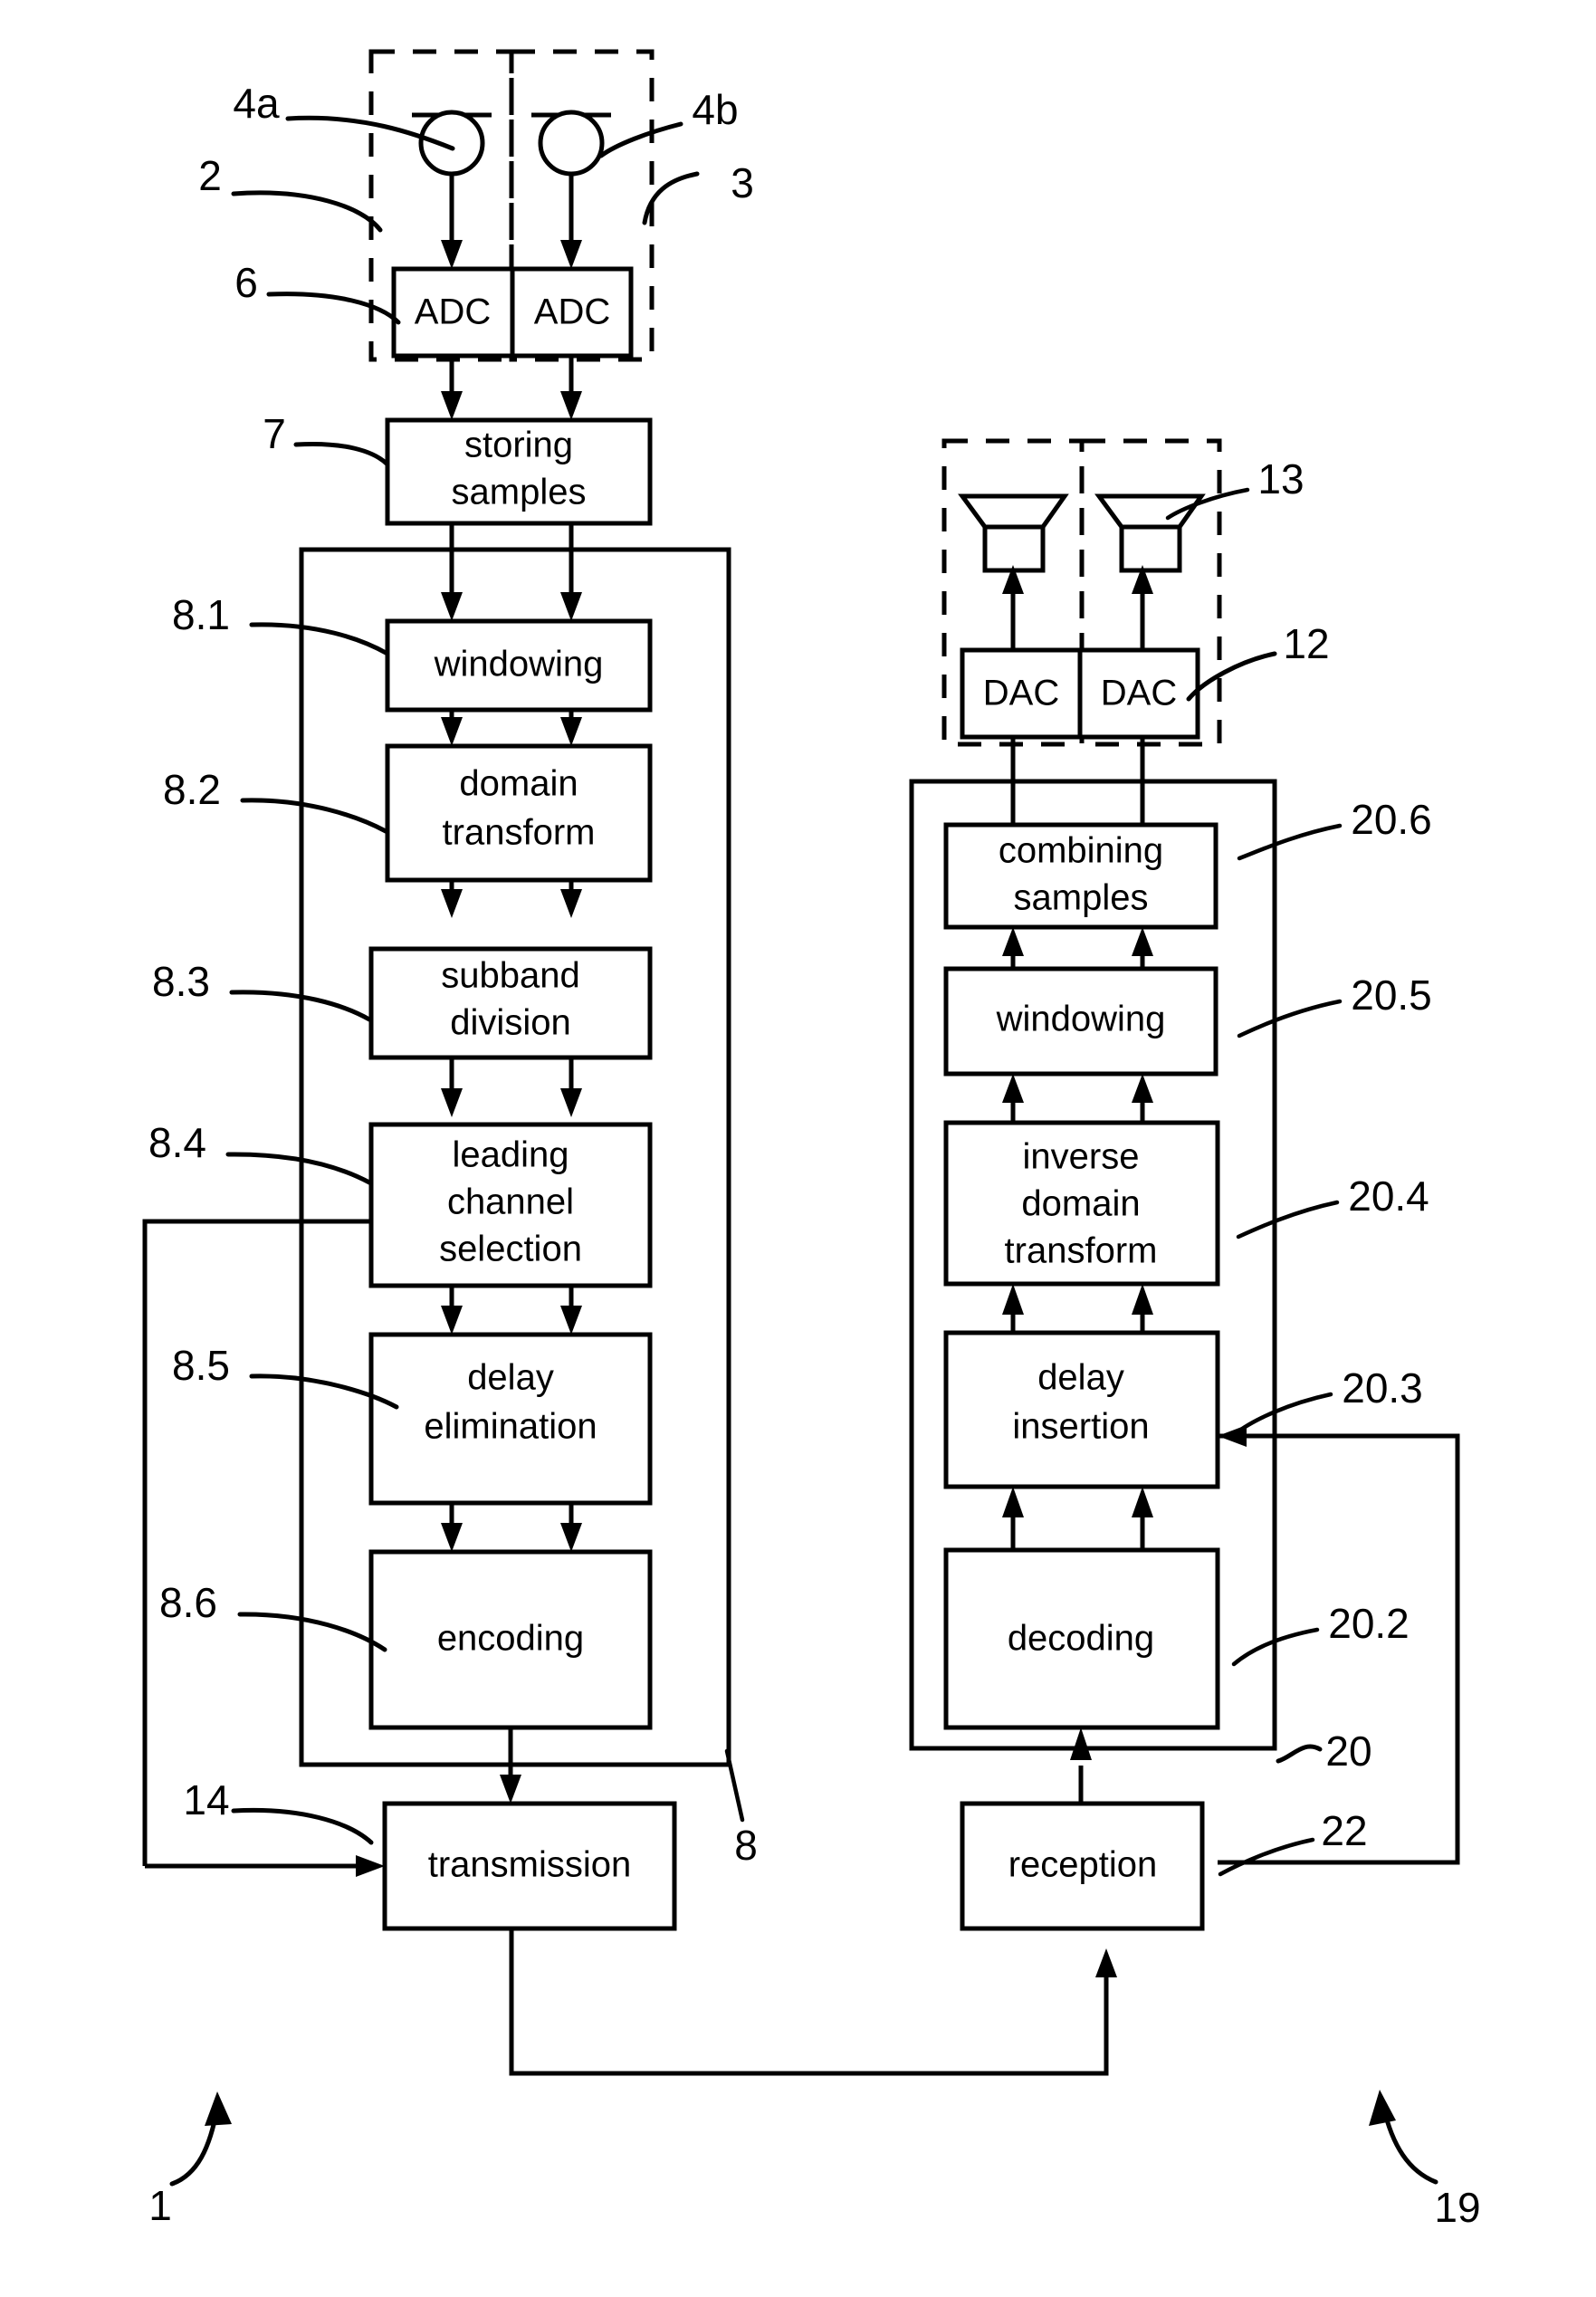 The image size is (1596, 2297). I want to click on wire-domaintransform-to-subband-right, so click(571, 899).